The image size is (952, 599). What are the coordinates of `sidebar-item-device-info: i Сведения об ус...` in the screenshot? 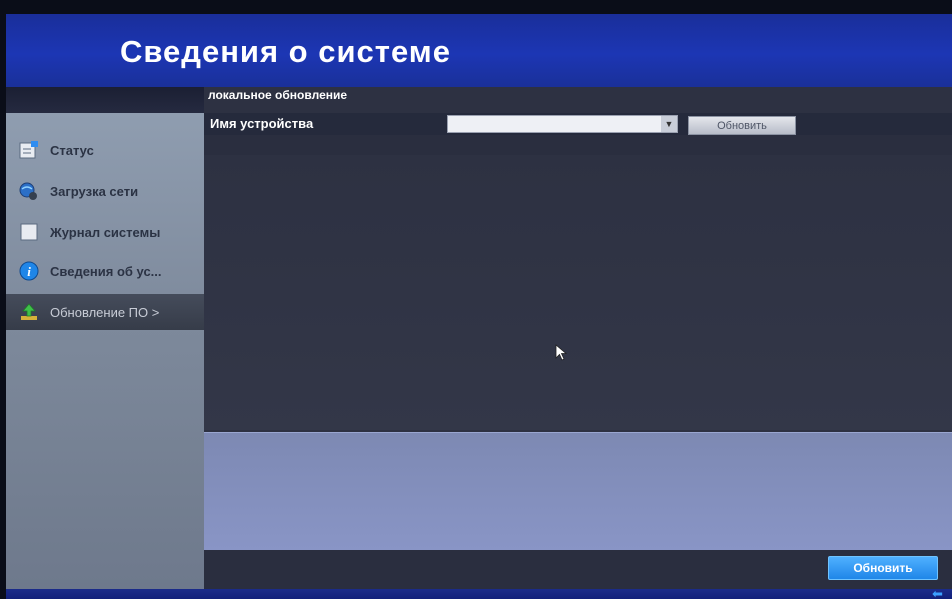 It's located at (105, 271).